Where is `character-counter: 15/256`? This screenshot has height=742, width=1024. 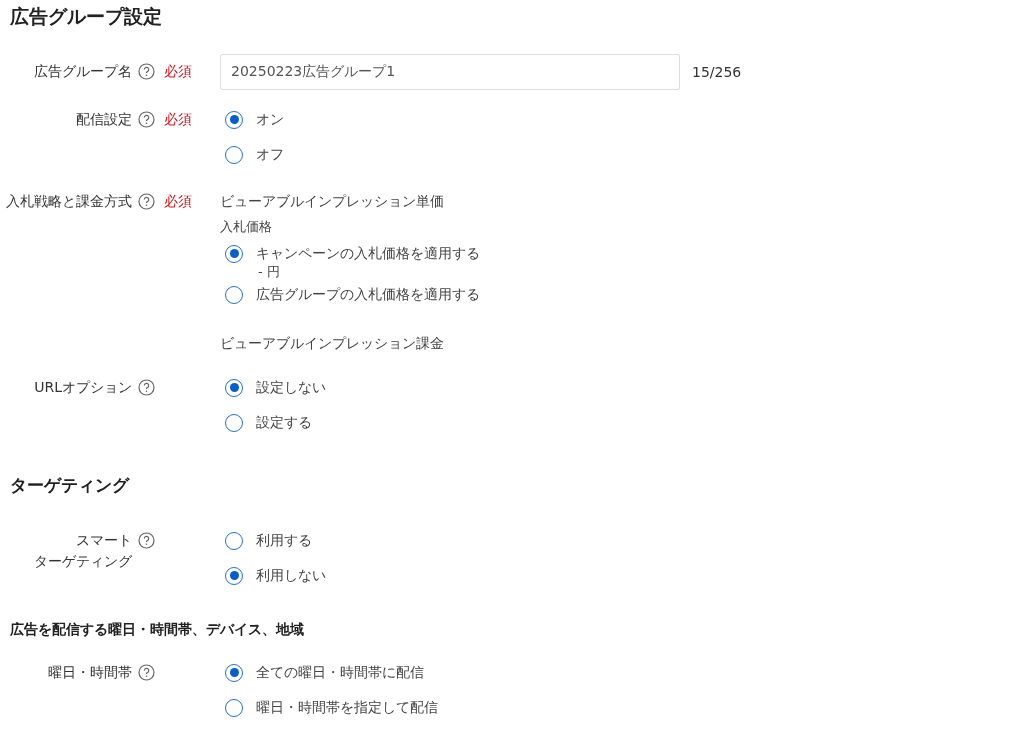 character-counter: 15/256 is located at coordinates (717, 72).